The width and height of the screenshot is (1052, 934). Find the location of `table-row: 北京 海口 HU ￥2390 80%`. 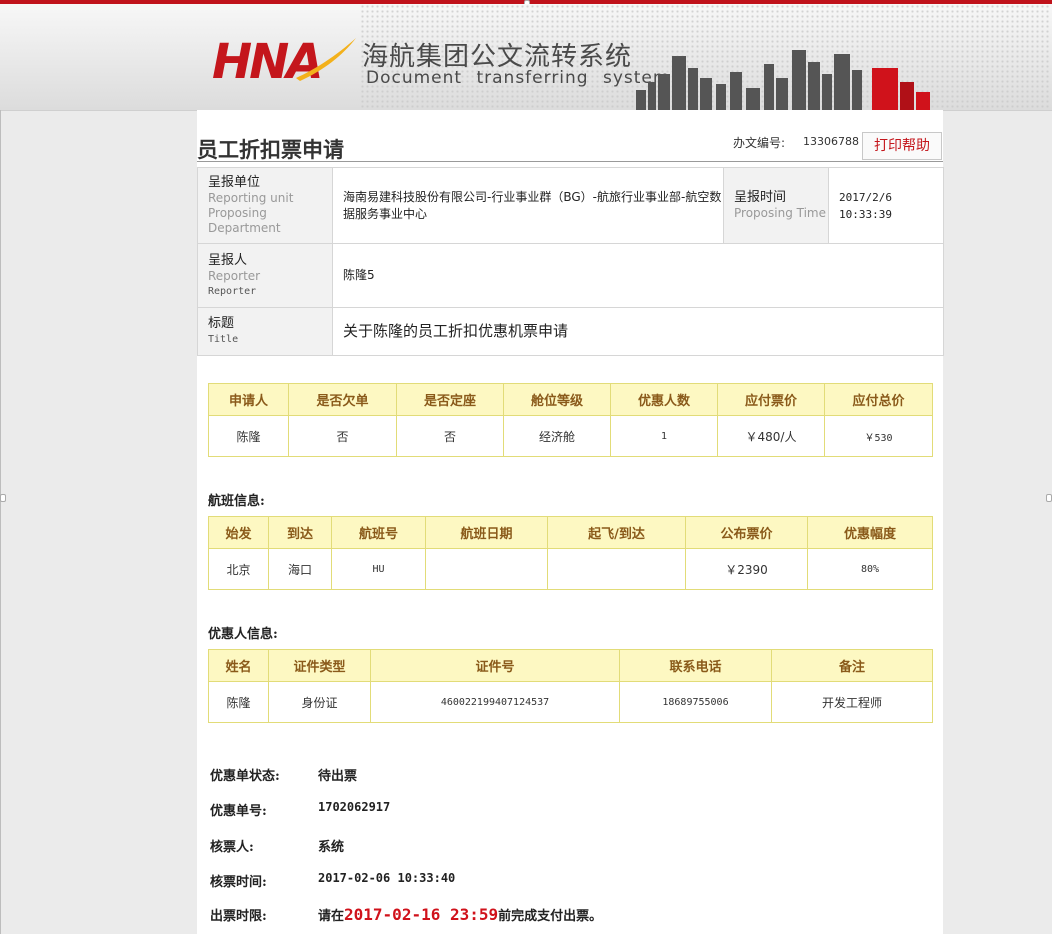

table-row: 北京 海口 HU ￥2390 80% is located at coordinates (570, 569).